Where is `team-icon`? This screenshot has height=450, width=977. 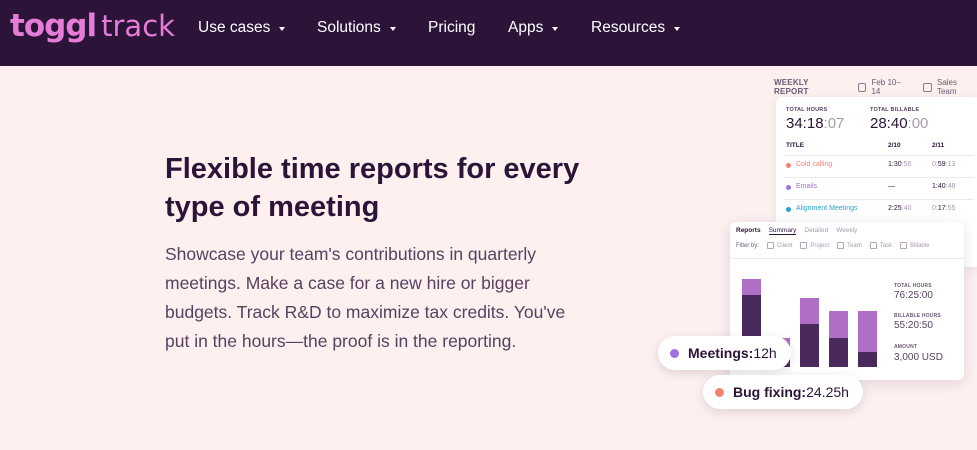
team-icon is located at coordinates (927, 87).